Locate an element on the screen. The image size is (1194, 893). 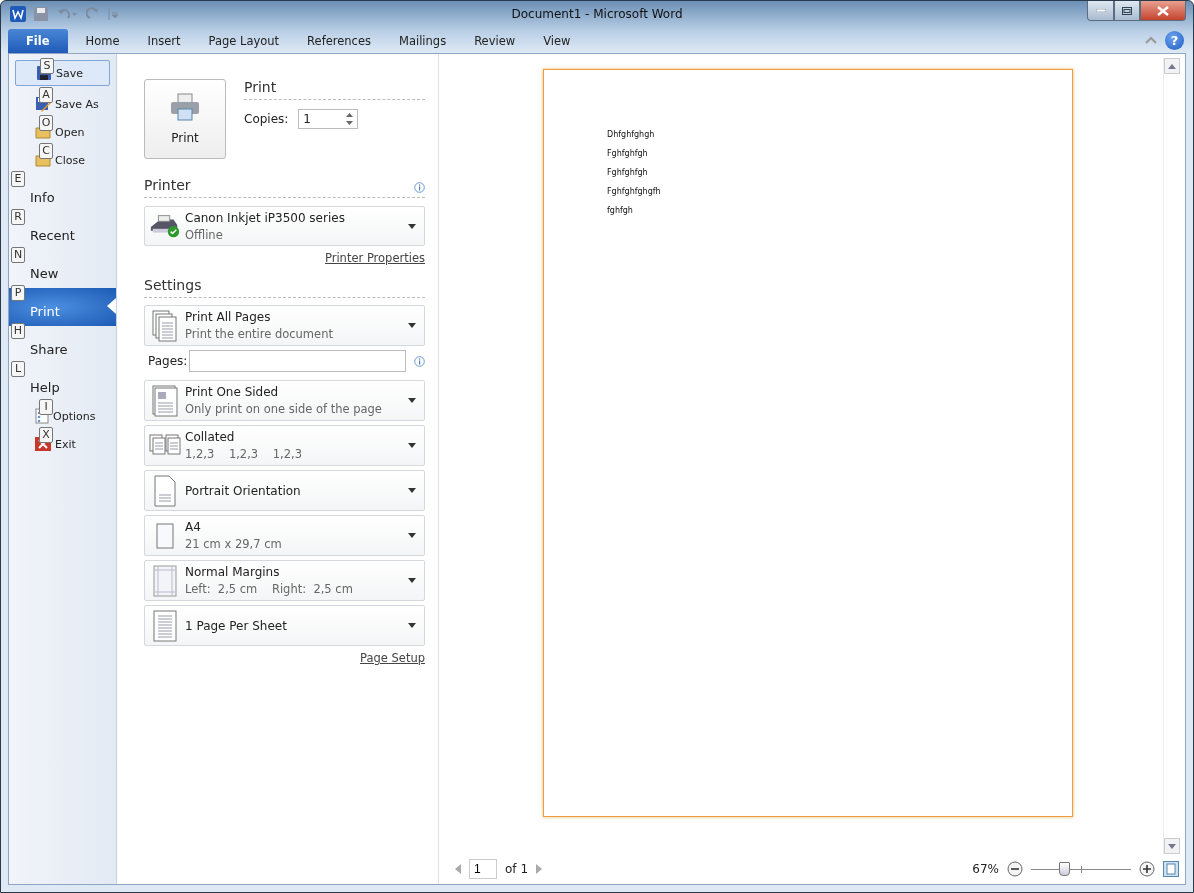
redo-icon is located at coordinates (93, 14).